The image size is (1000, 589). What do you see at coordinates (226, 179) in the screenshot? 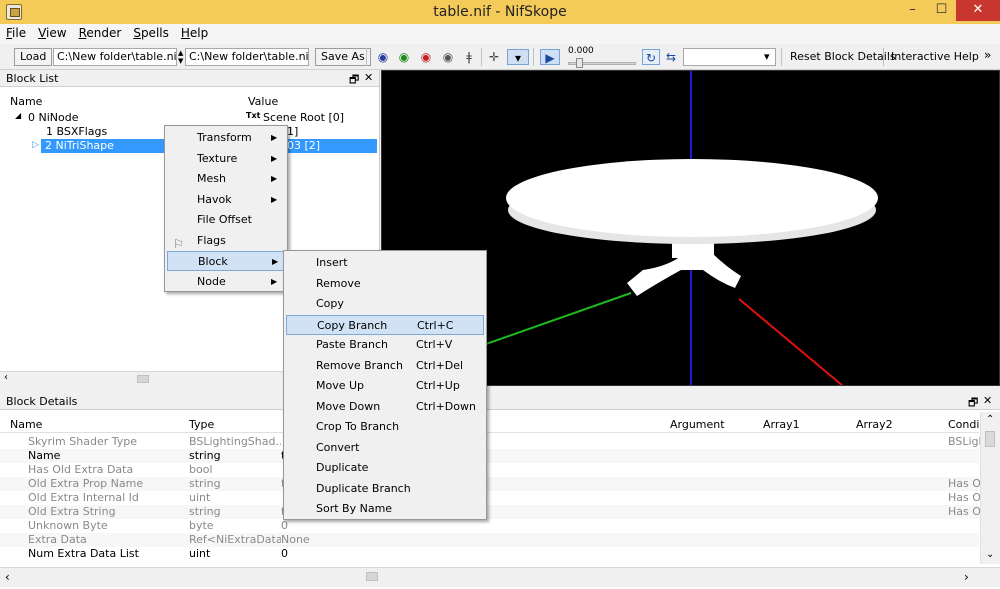
I see `context-menu-item-mesh: Mesh ▶` at bounding box center [226, 179].